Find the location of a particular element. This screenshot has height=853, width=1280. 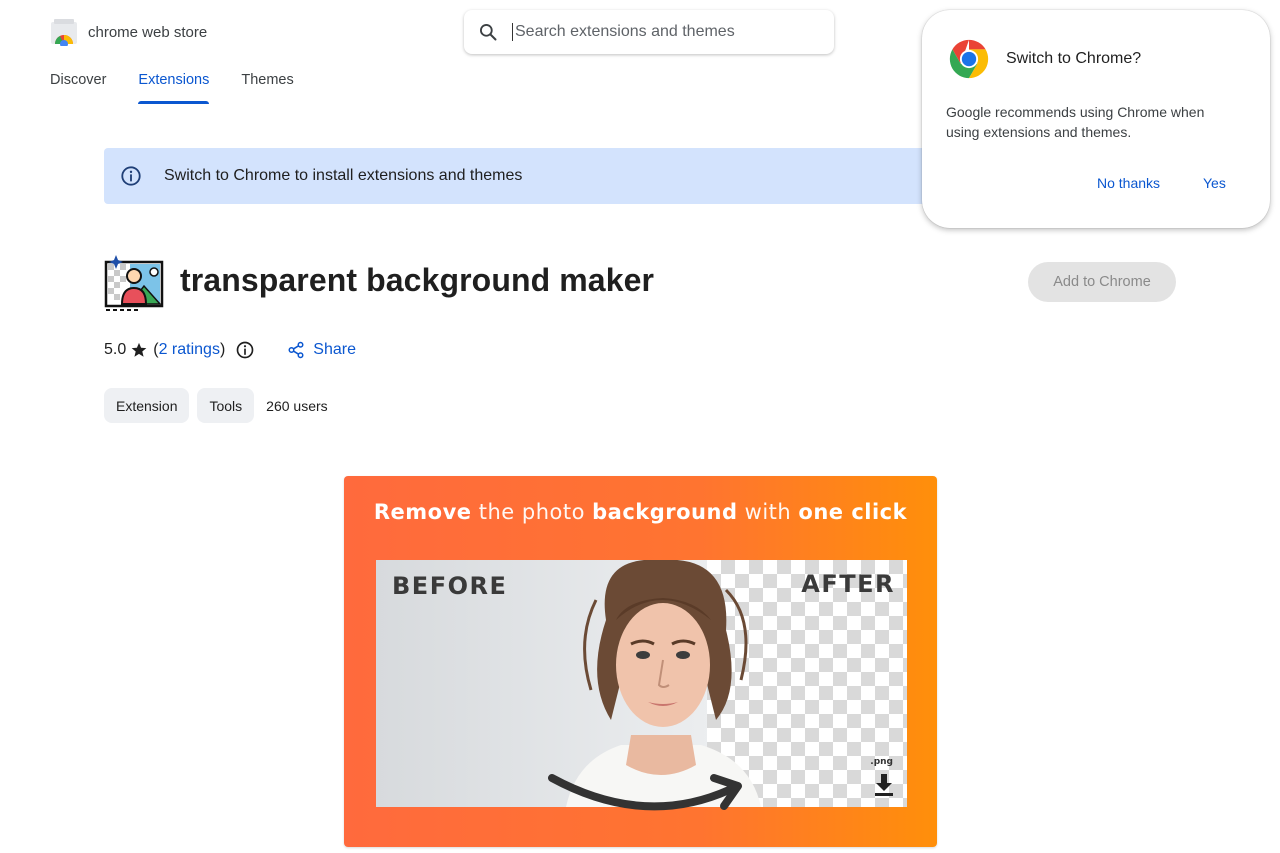

chip-extension: Extension is located at coordinates (147, 405).